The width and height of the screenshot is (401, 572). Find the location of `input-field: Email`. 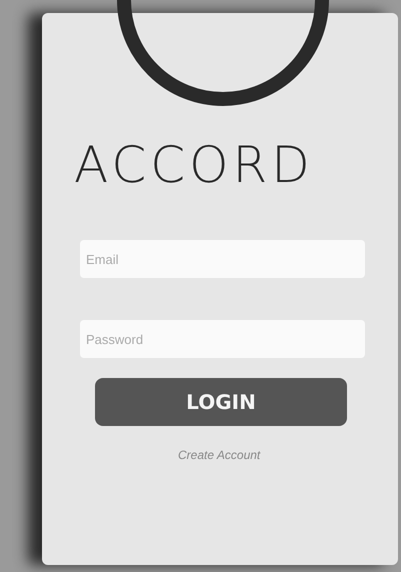

input-field: Email is located at coordinates (222, 259).